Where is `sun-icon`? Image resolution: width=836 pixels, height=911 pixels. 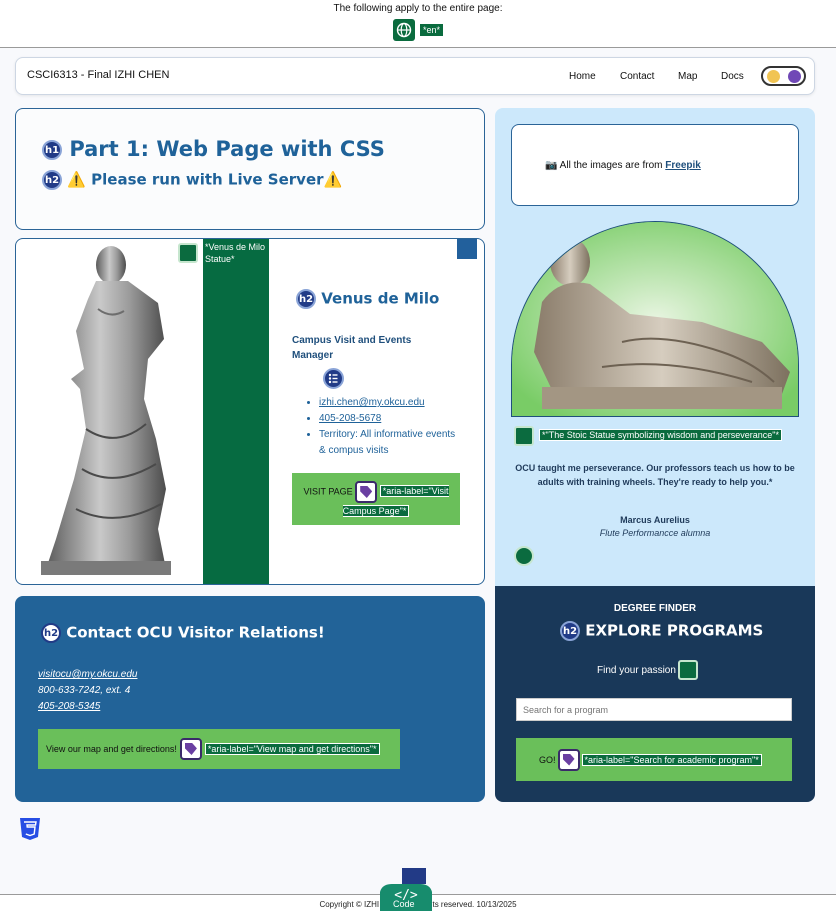
sun-icon is located at coordinates (773, 76).